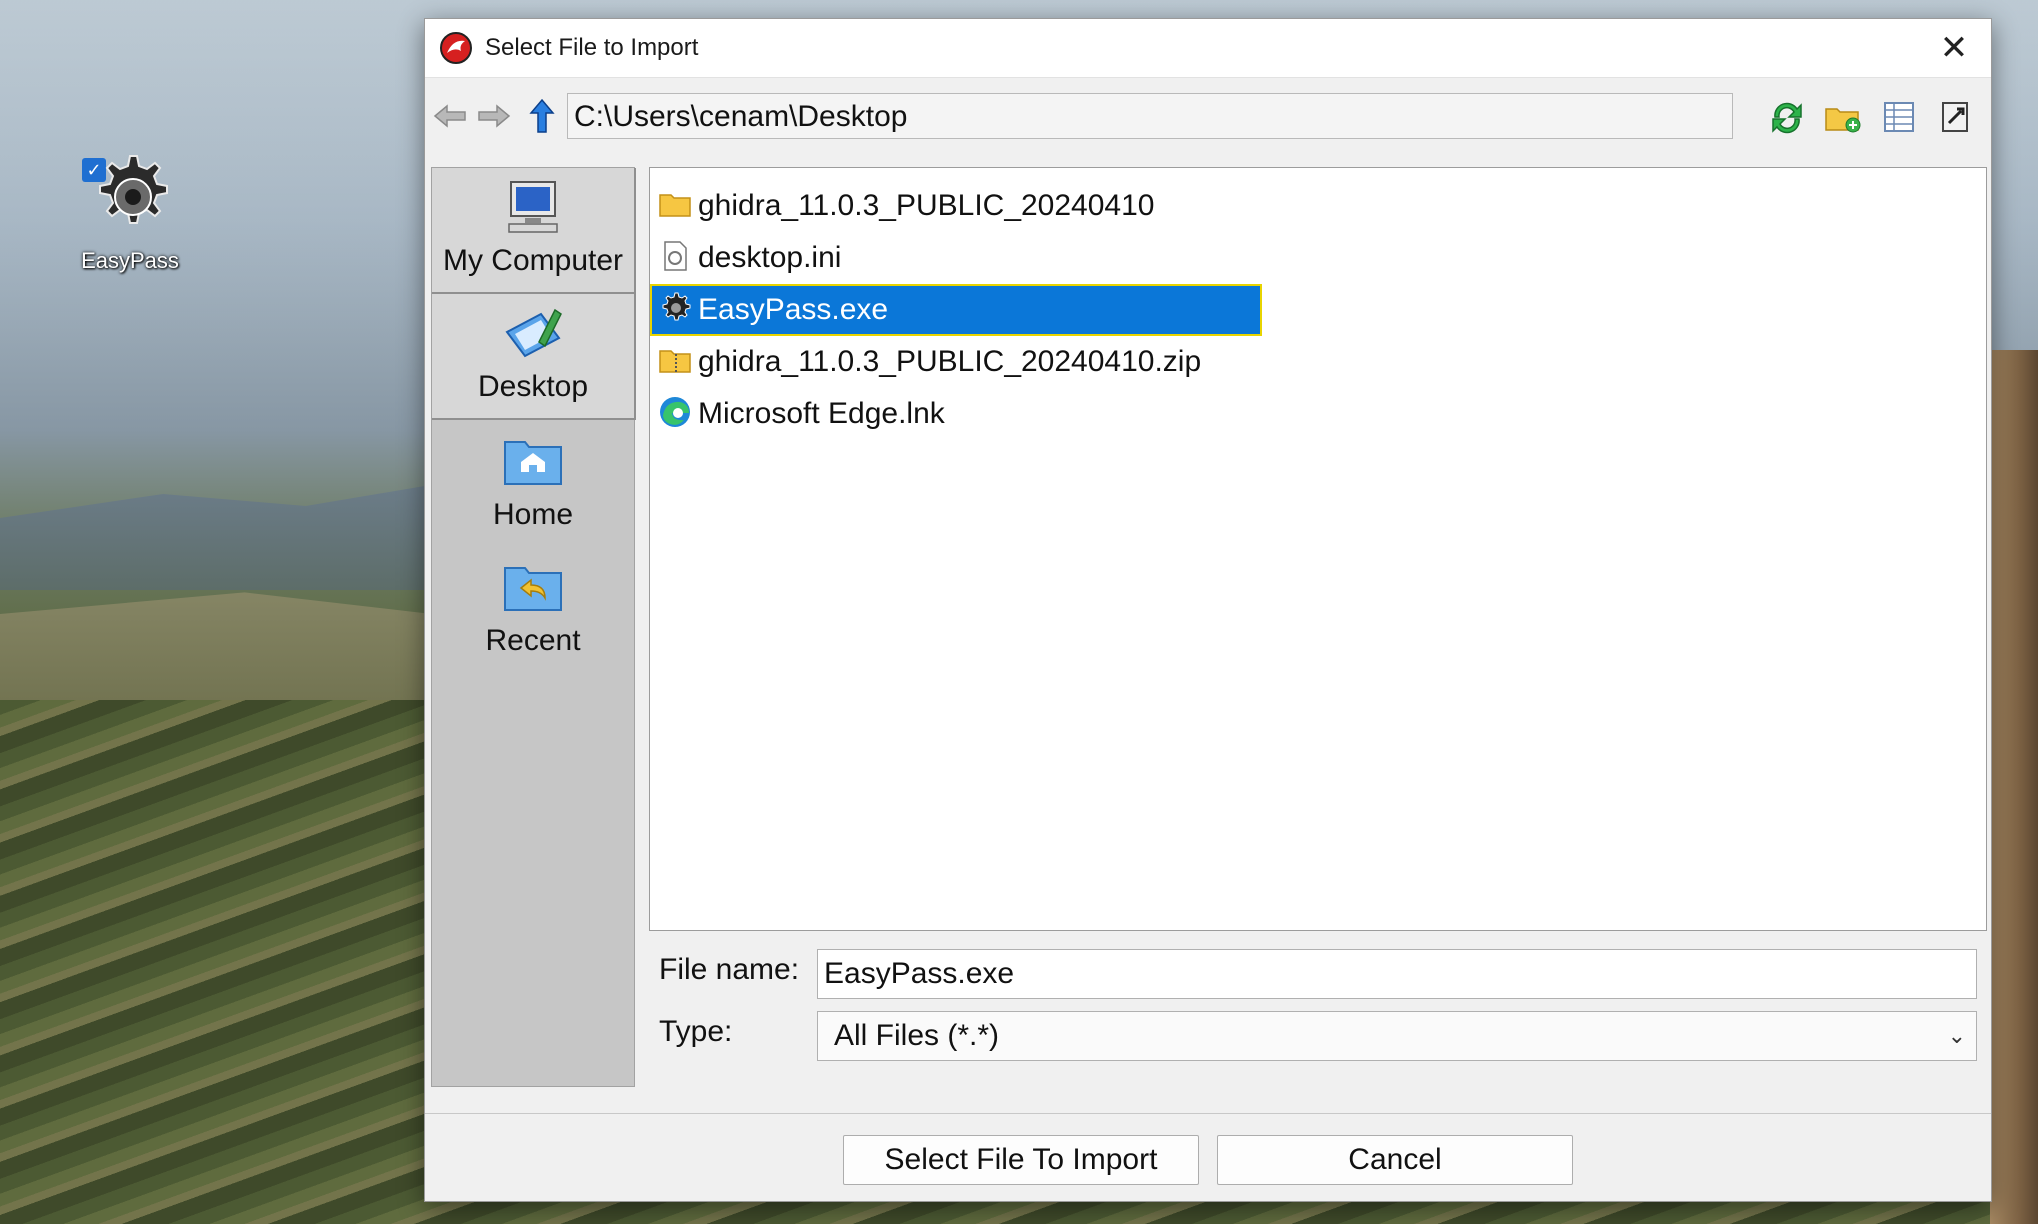 This screenshot has height=1224, width=2038. I want to click on list-item: ghidra_11.0.3_PUBLIC_20240410, so click(912, 206).